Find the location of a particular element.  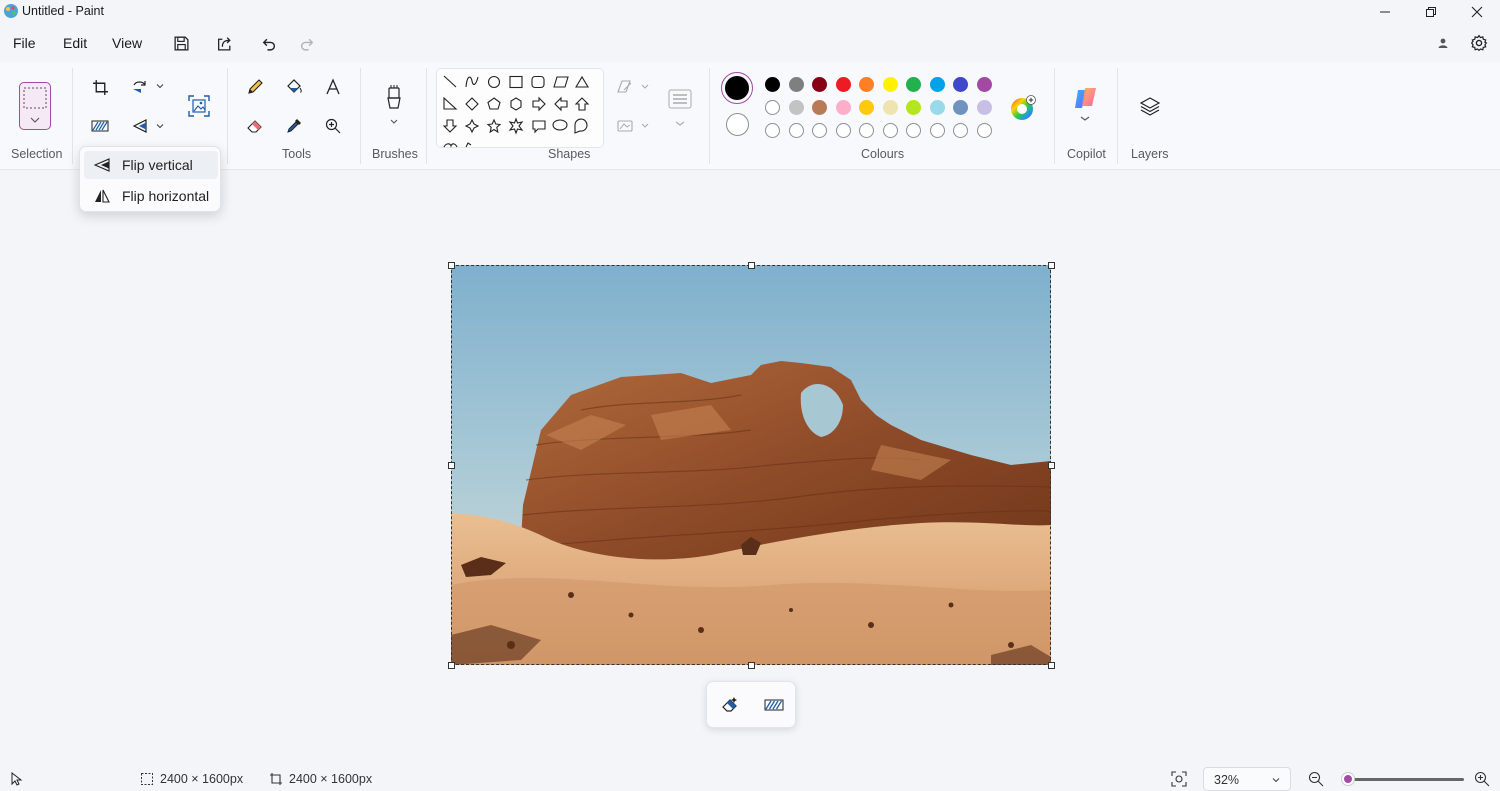

outline-button is located at coordinates (634, 87).